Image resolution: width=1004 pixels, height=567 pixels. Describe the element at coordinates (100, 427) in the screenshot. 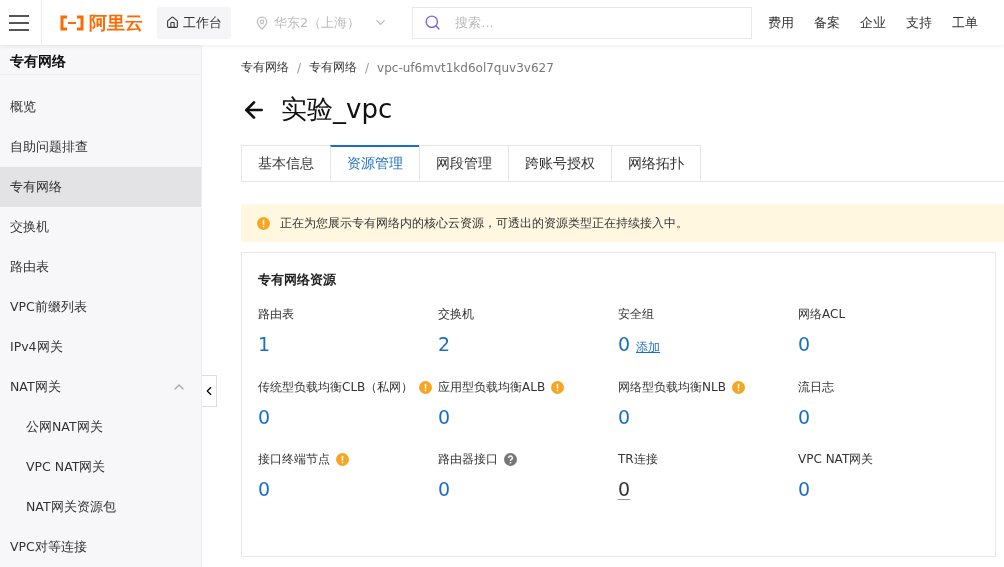

I see `sidebar-item: 公网NAT网关` at that location.